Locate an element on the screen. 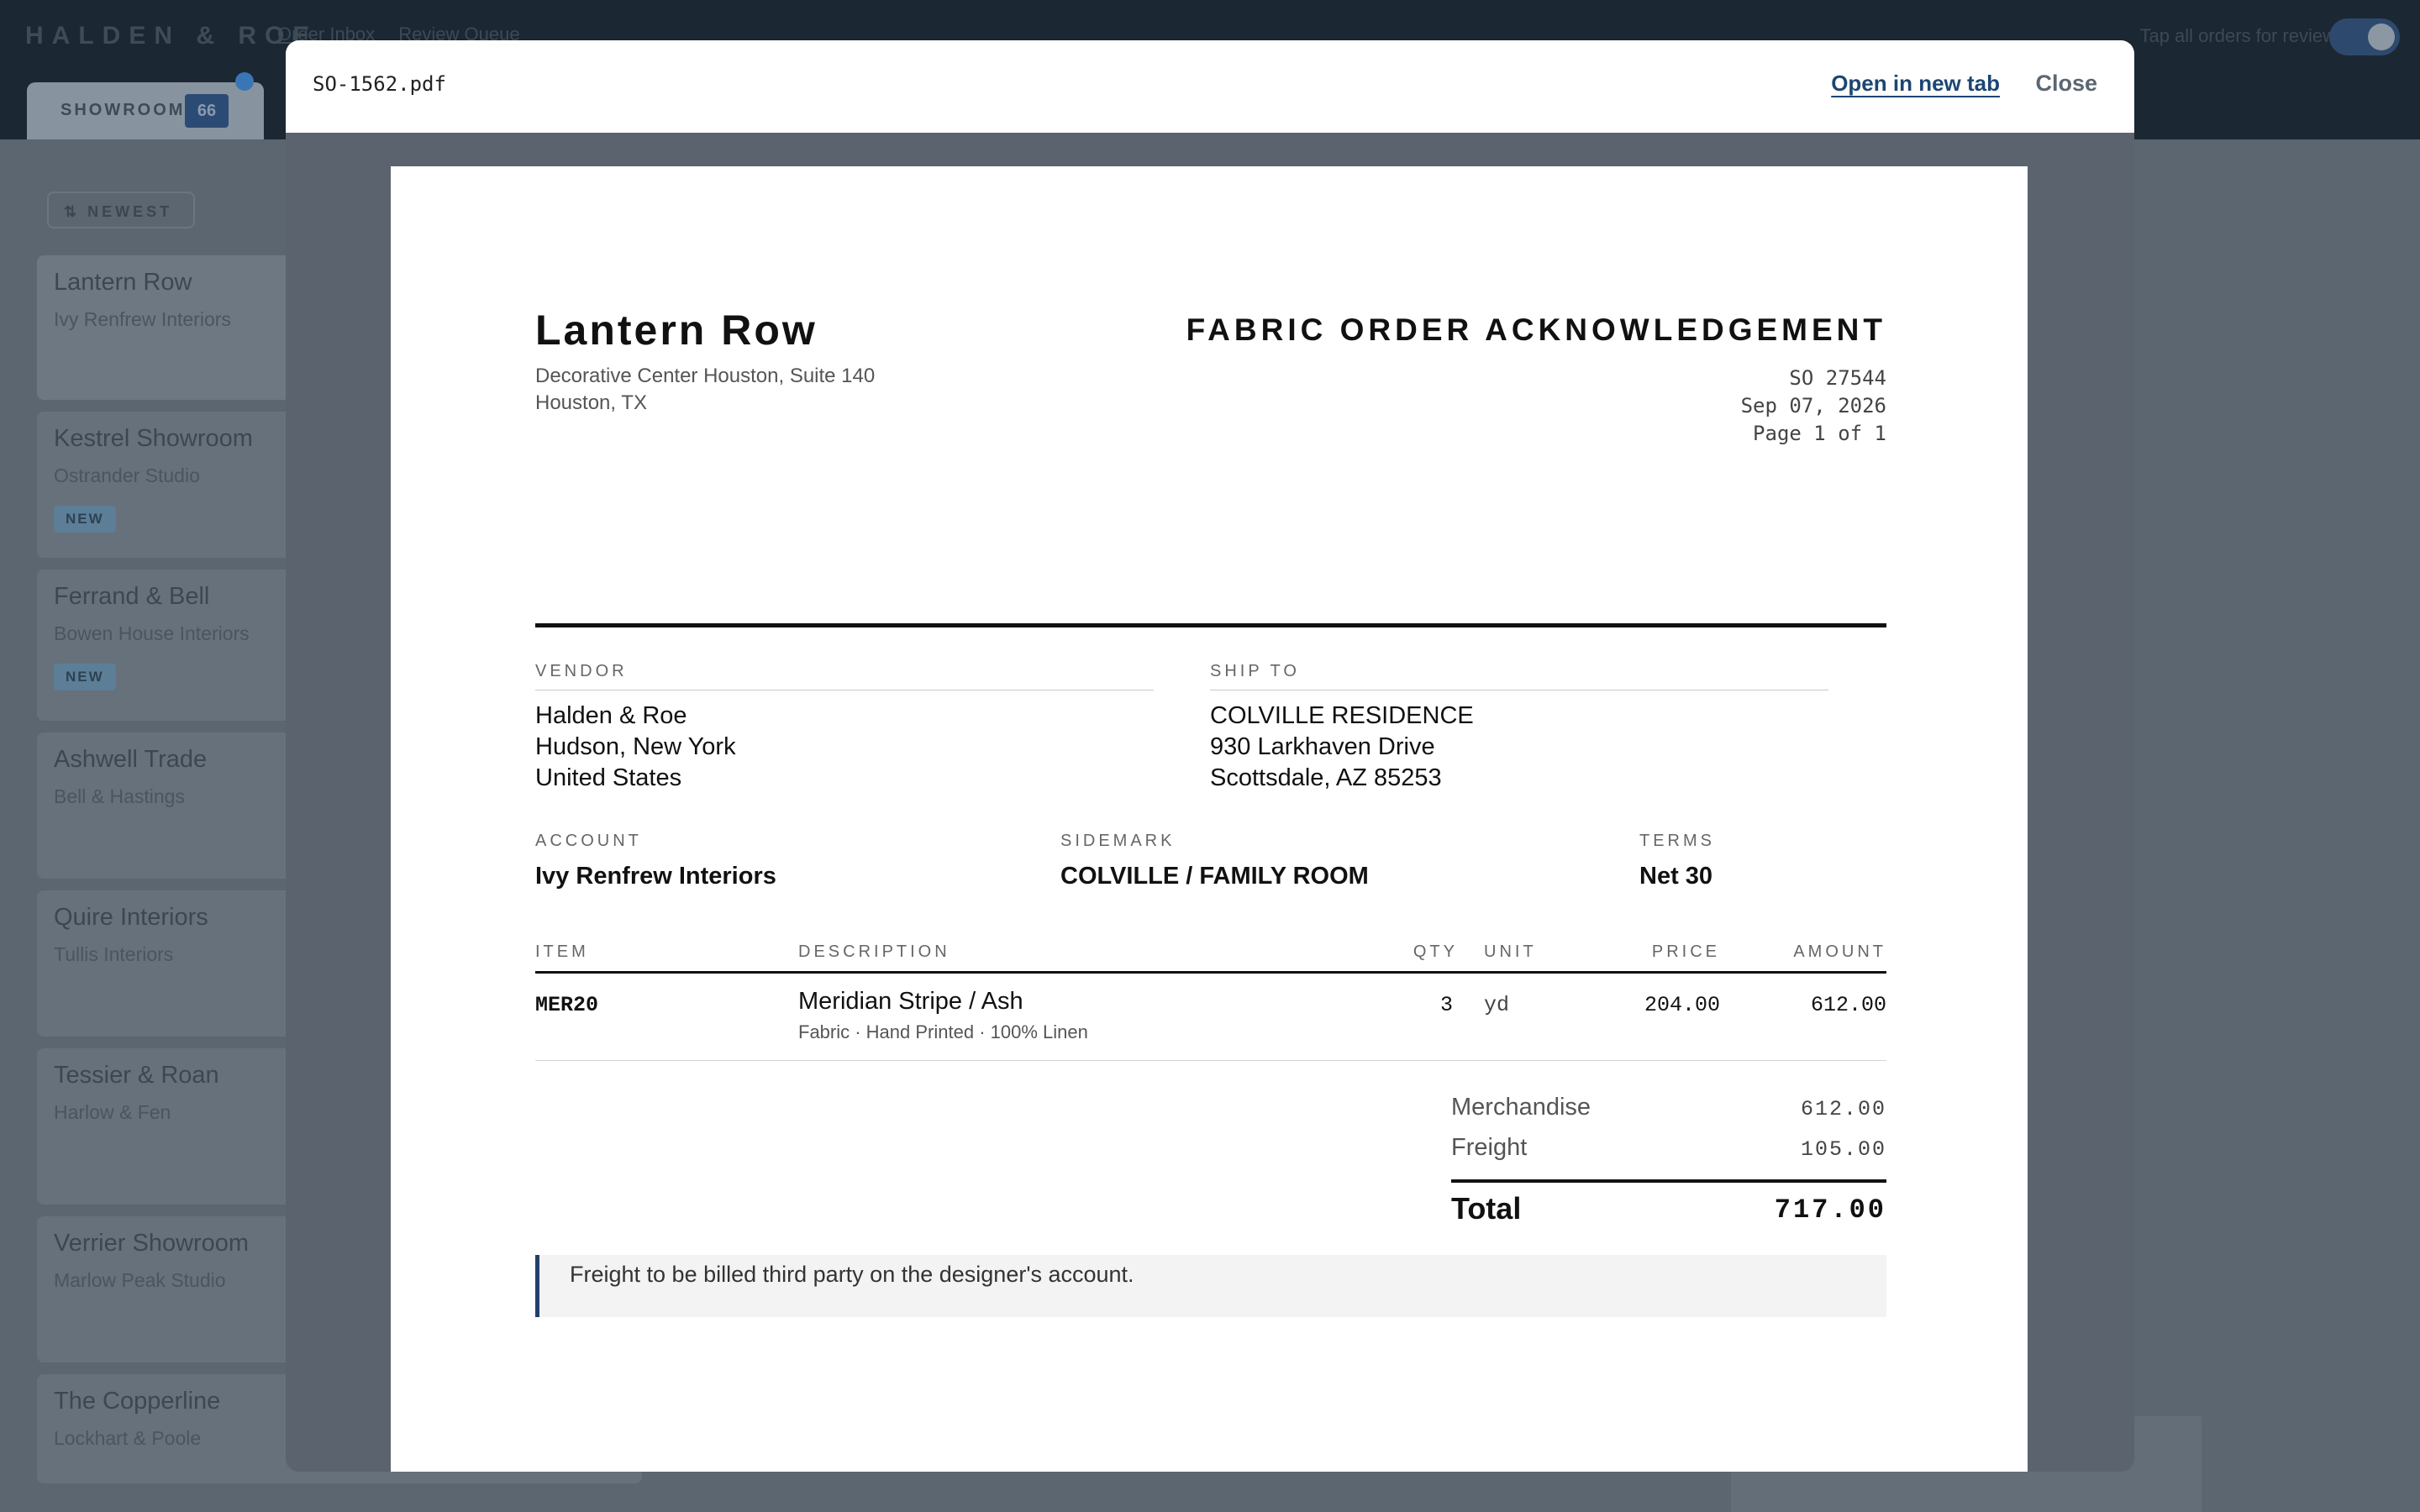 The width and height of the screenshot is (2420, 1512). tab-showroom: SHOWROOM 66 is located at coordinates (146, 105).